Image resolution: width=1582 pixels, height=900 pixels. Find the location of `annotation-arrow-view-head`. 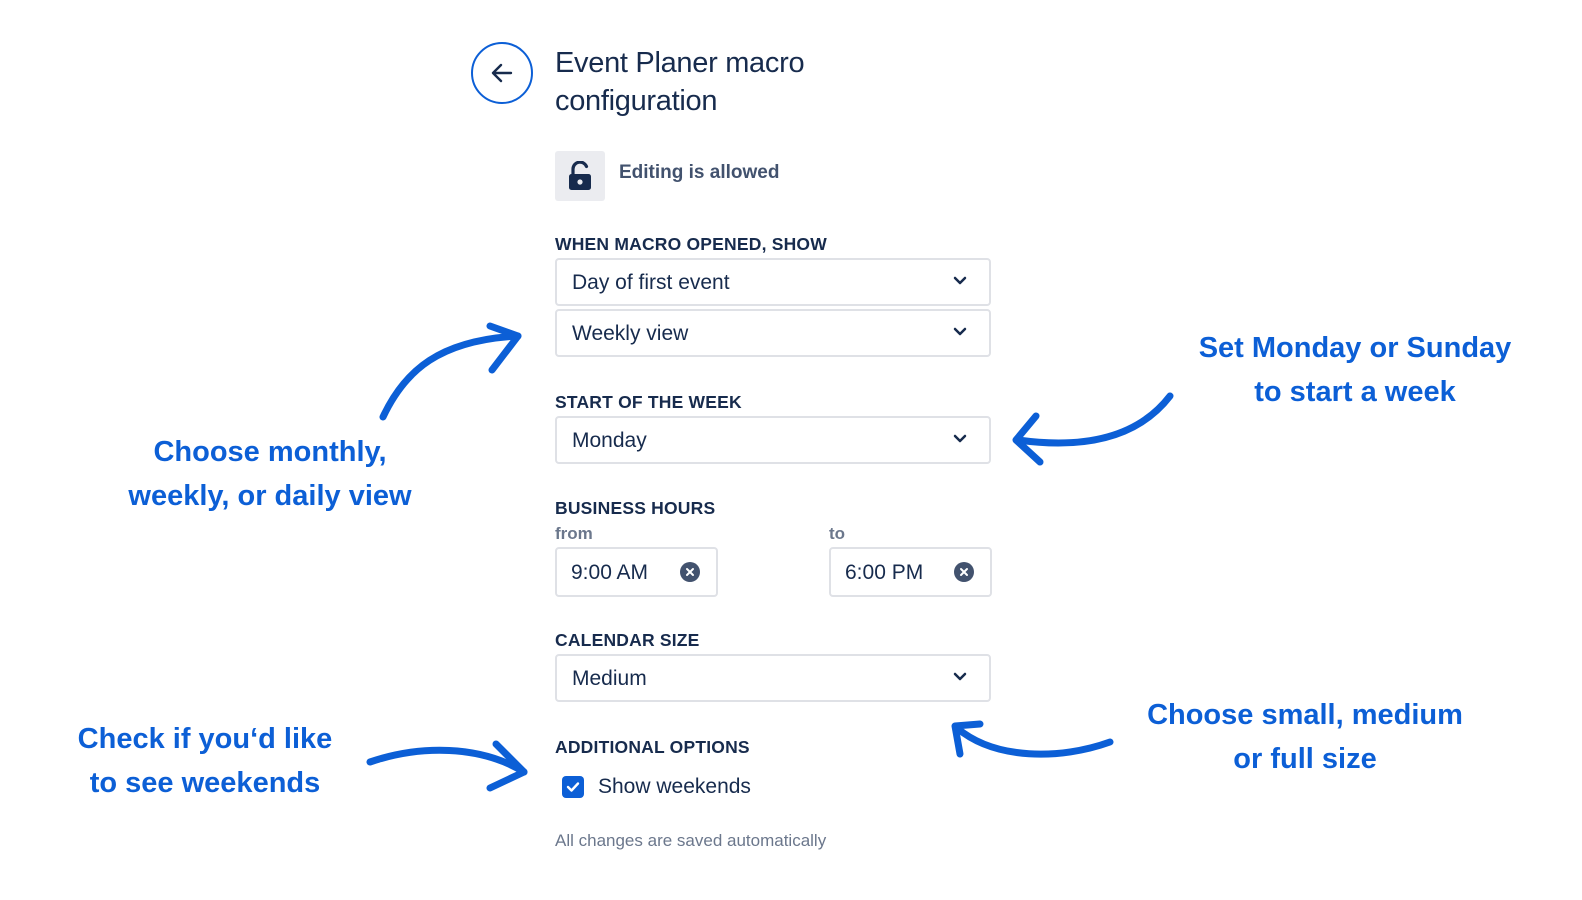

annotation-arrow-view-head is located at coordinates (504, 348).